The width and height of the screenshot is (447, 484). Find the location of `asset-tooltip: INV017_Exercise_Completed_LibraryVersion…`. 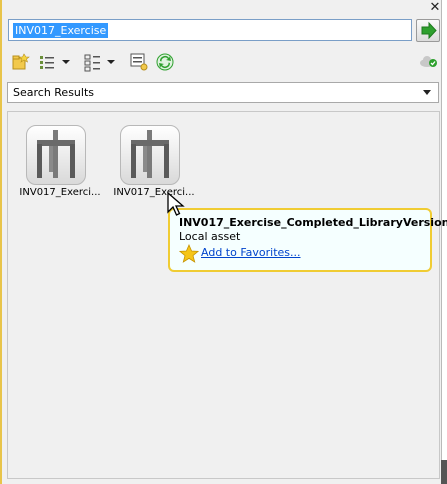

asset-tooltip: INV017_Exercise_Completed_LibraryVersion… is located at coordinates (307, 240).